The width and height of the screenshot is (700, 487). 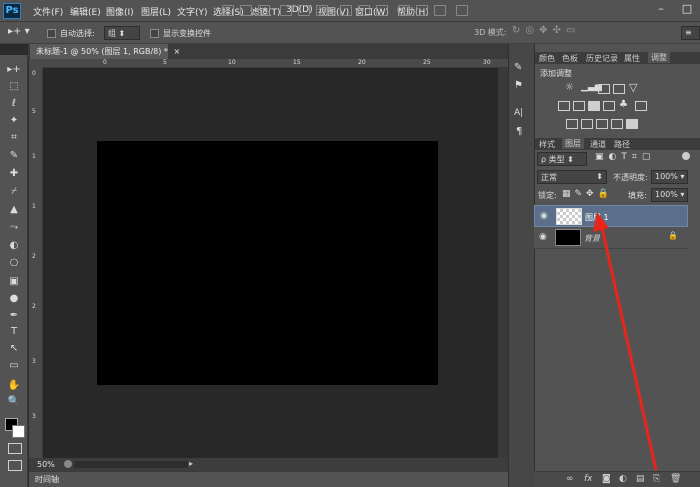 What do you see at coordinates (625, 341) in the screenshot?
I see `annotation-arrow-icon` at bounding box center [625, 341].